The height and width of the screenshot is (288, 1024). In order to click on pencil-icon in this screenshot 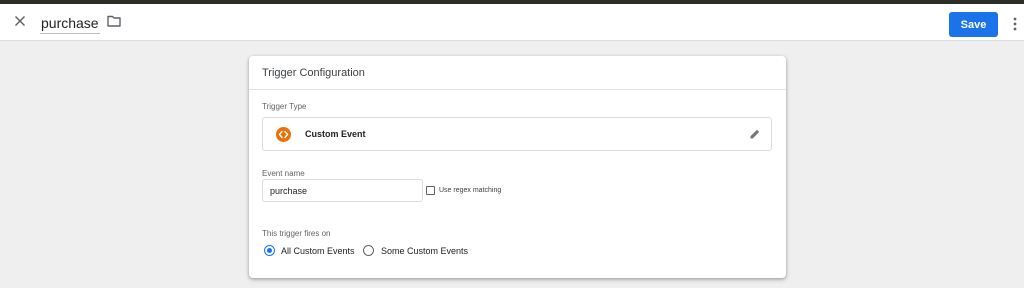, I will do `click(755, 134)`.